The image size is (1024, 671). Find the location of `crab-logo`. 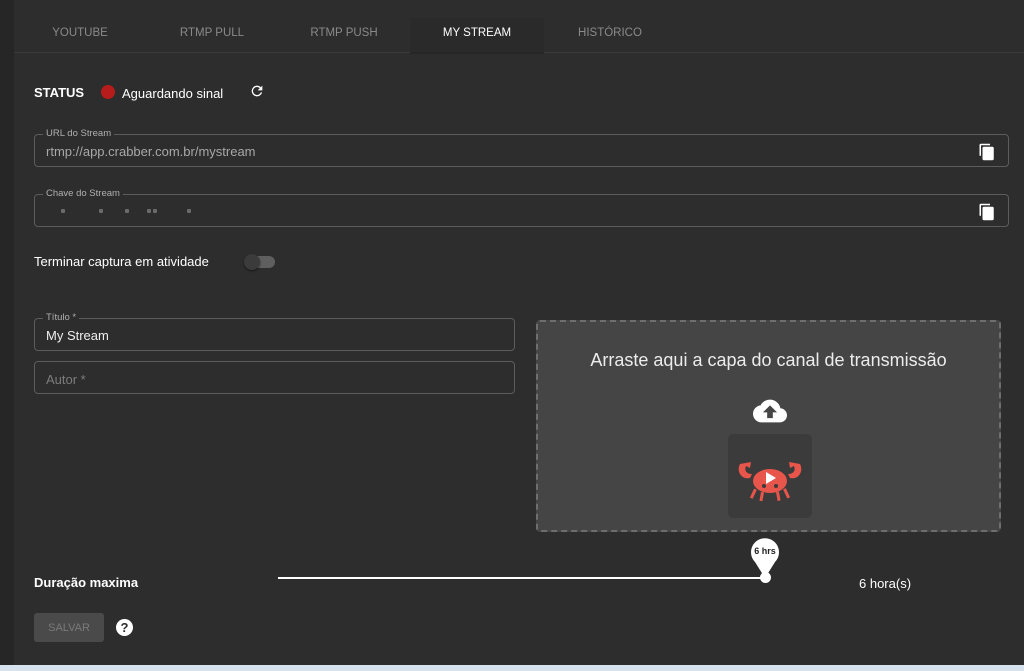

crab-logo is located at coordinates (770, 476).